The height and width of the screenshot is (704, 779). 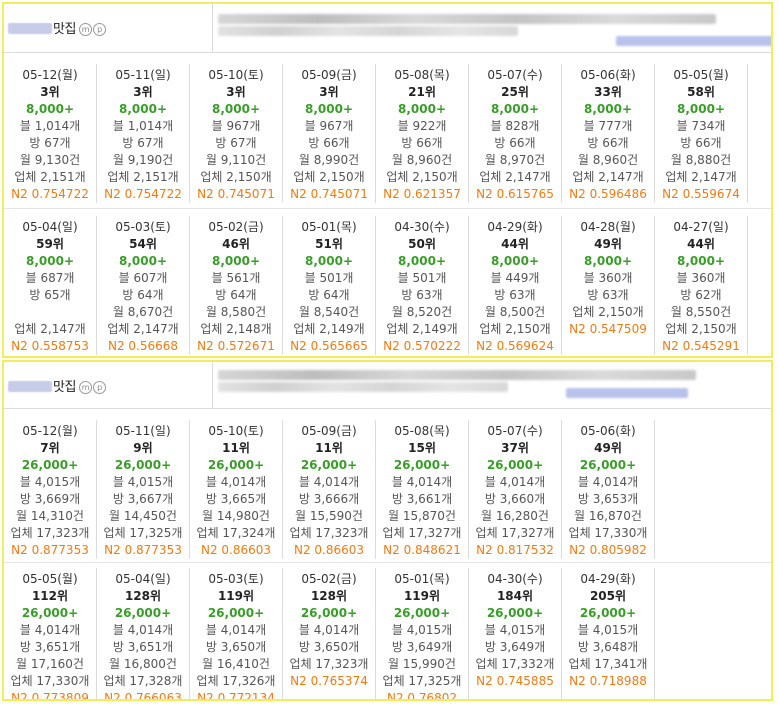 I want to click on blog-count: 블 501개, so click(x=329, y=278).